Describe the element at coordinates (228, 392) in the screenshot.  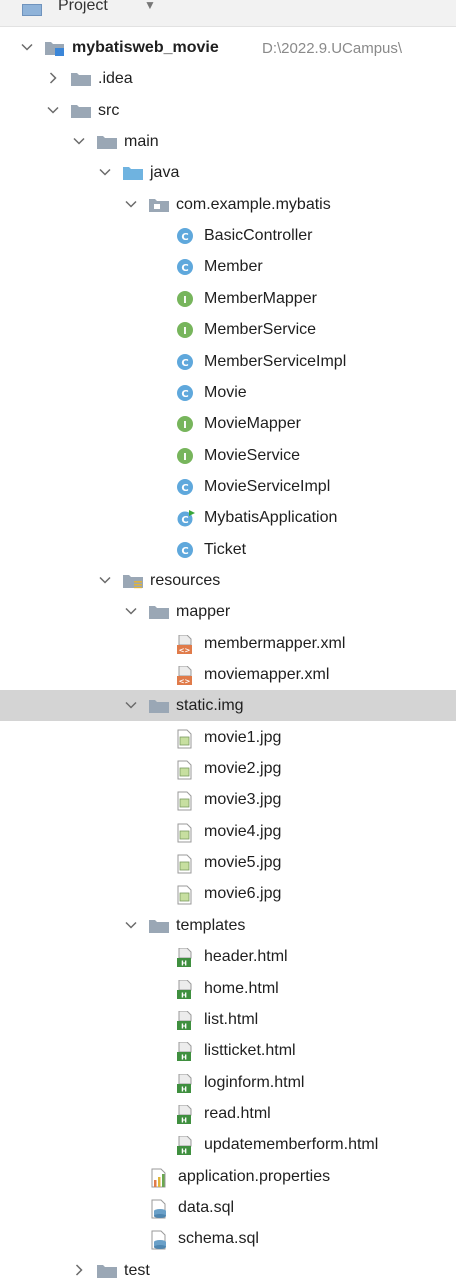
I see `tree-node: C Movie` at that location.